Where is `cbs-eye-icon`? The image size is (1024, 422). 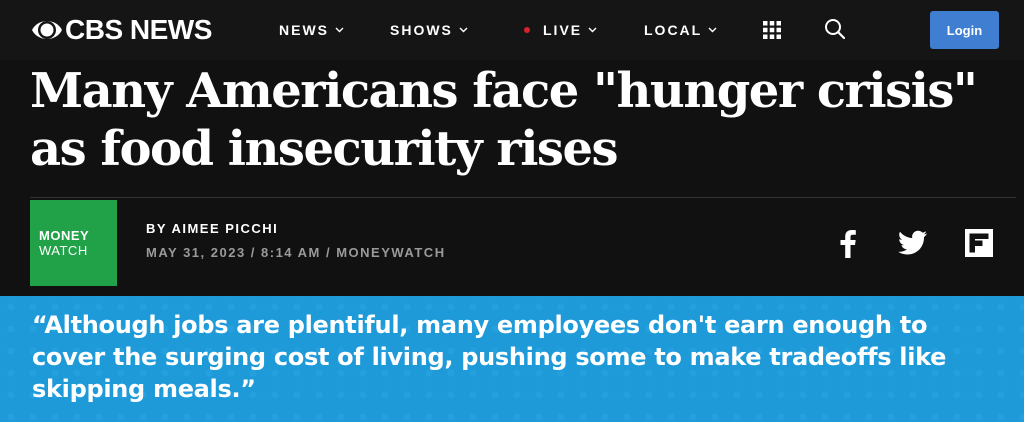 cbs-eye-icon is located at coordinates (47, 30).